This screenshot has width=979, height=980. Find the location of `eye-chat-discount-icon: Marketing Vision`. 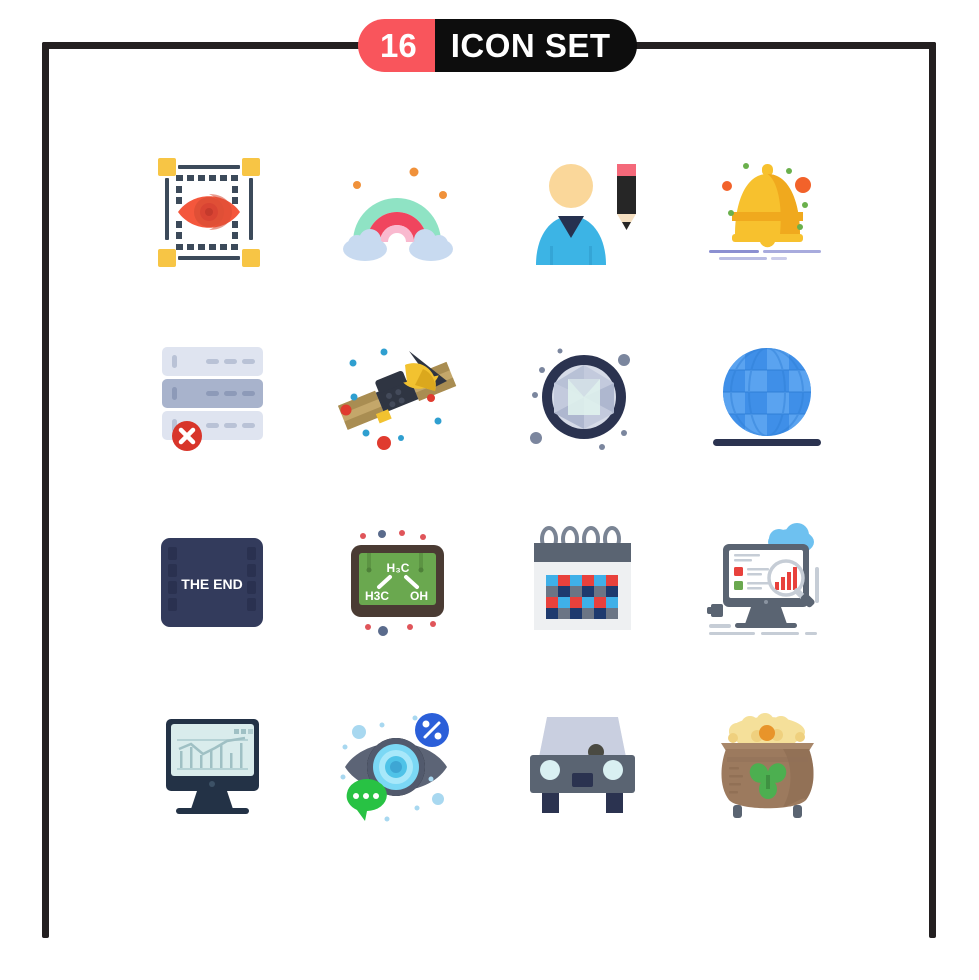

eye-chat-discount-icon: Marketing Vision is located at coordinates (397, 767).